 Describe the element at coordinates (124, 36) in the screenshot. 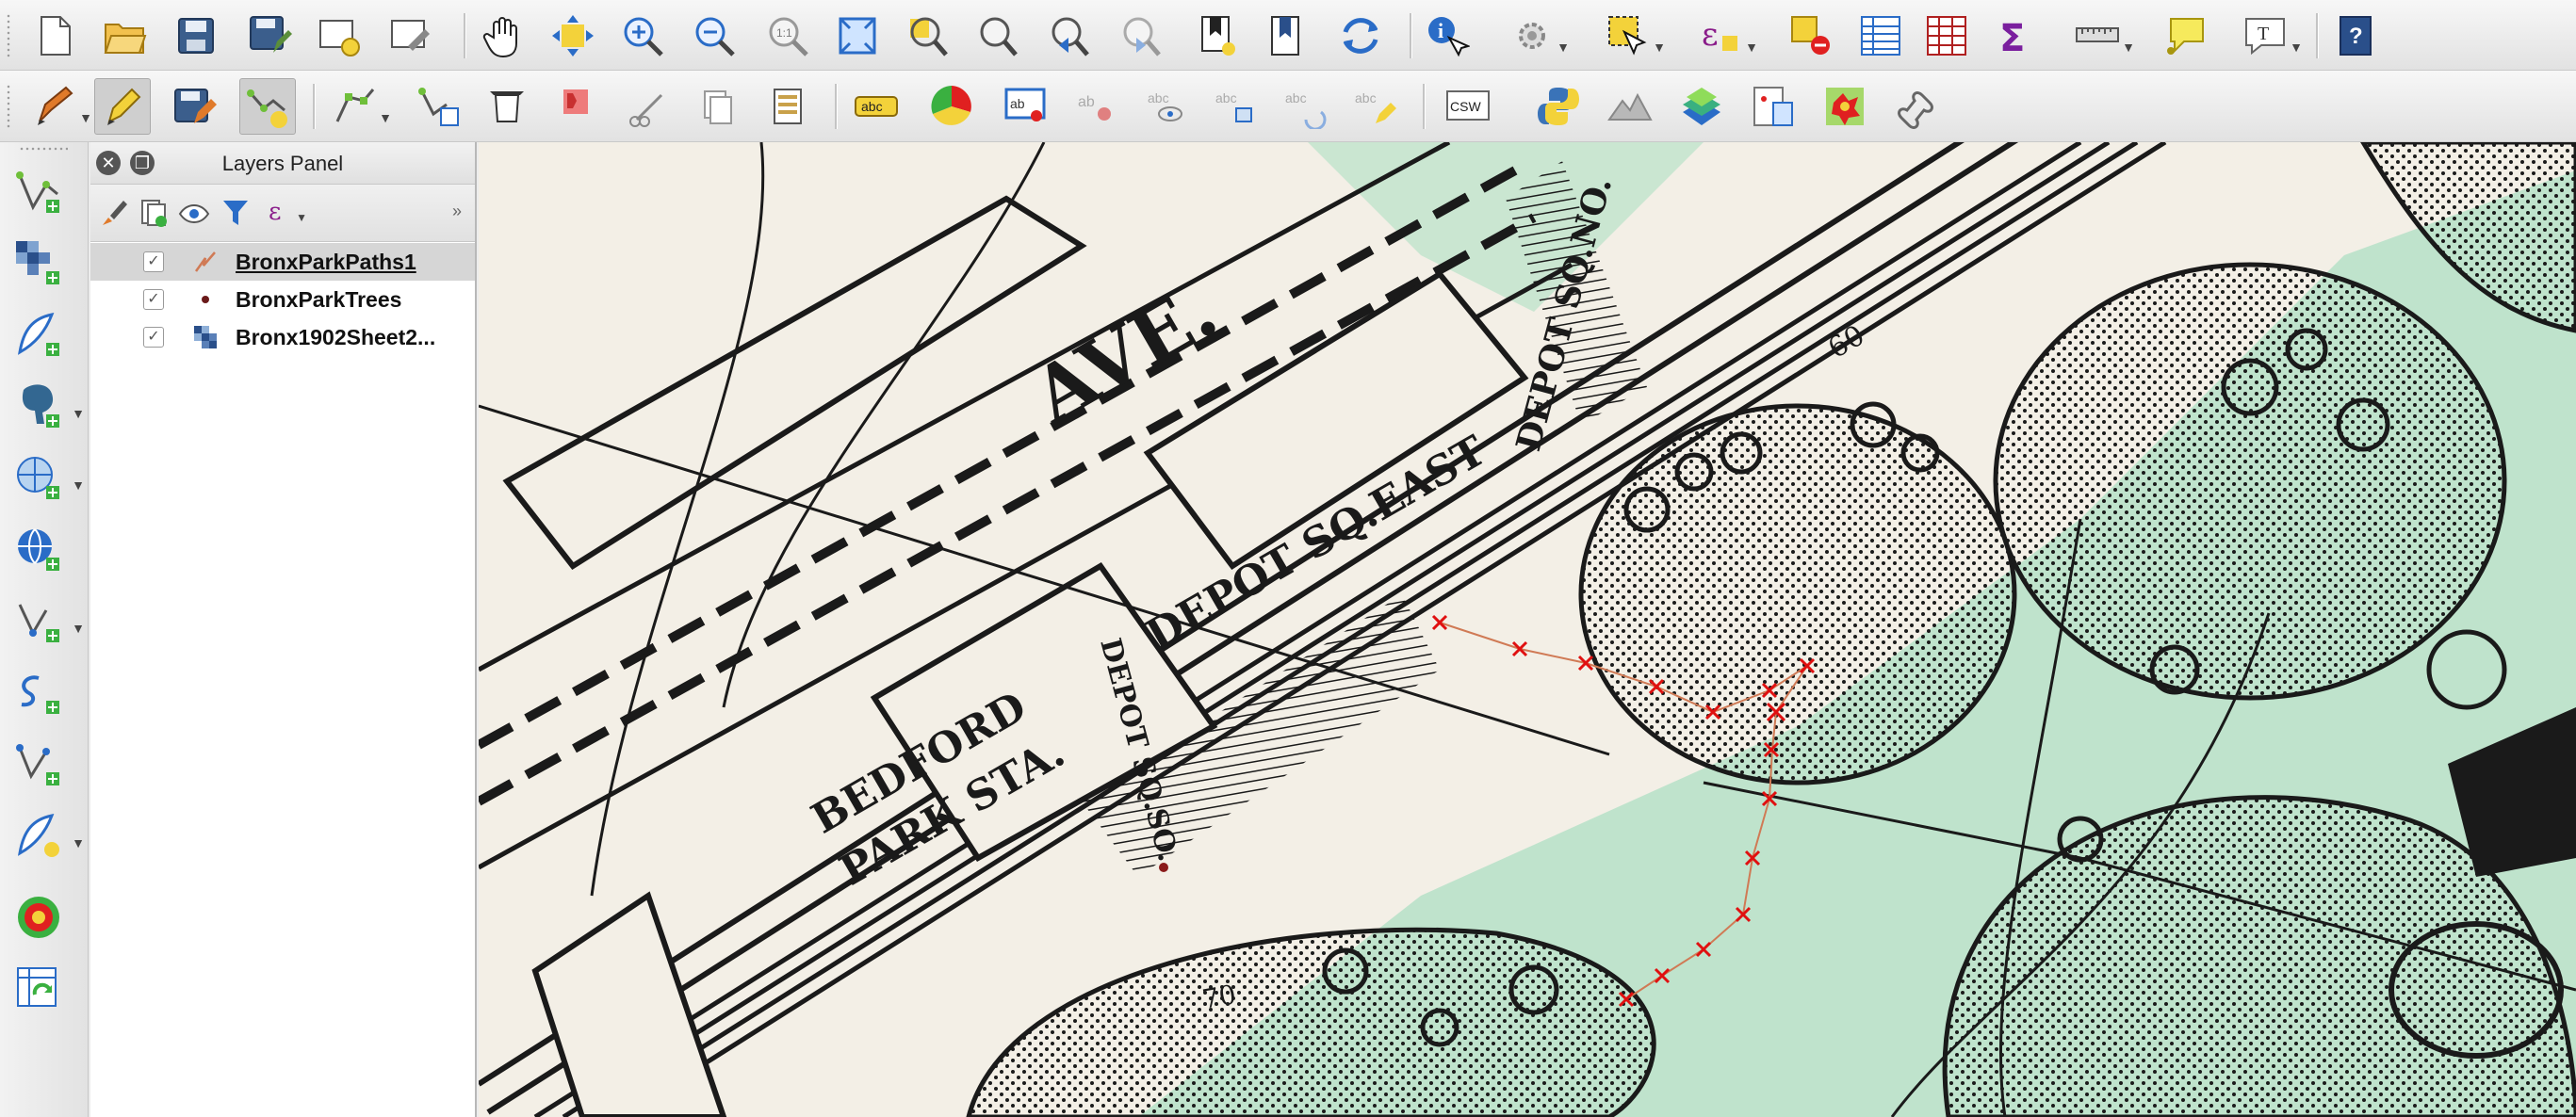

I see `open-project-icon` at that location.